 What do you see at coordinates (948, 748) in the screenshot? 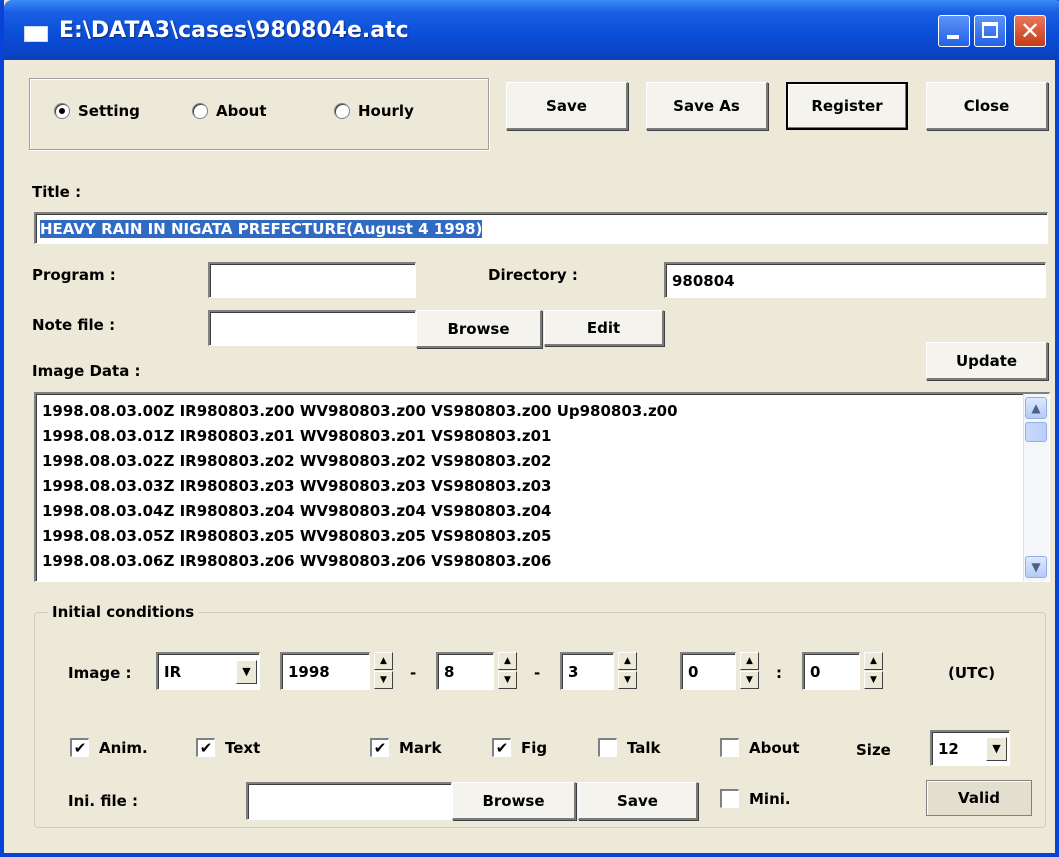
I see `size-value: 12` at bounding box center [948, 748].